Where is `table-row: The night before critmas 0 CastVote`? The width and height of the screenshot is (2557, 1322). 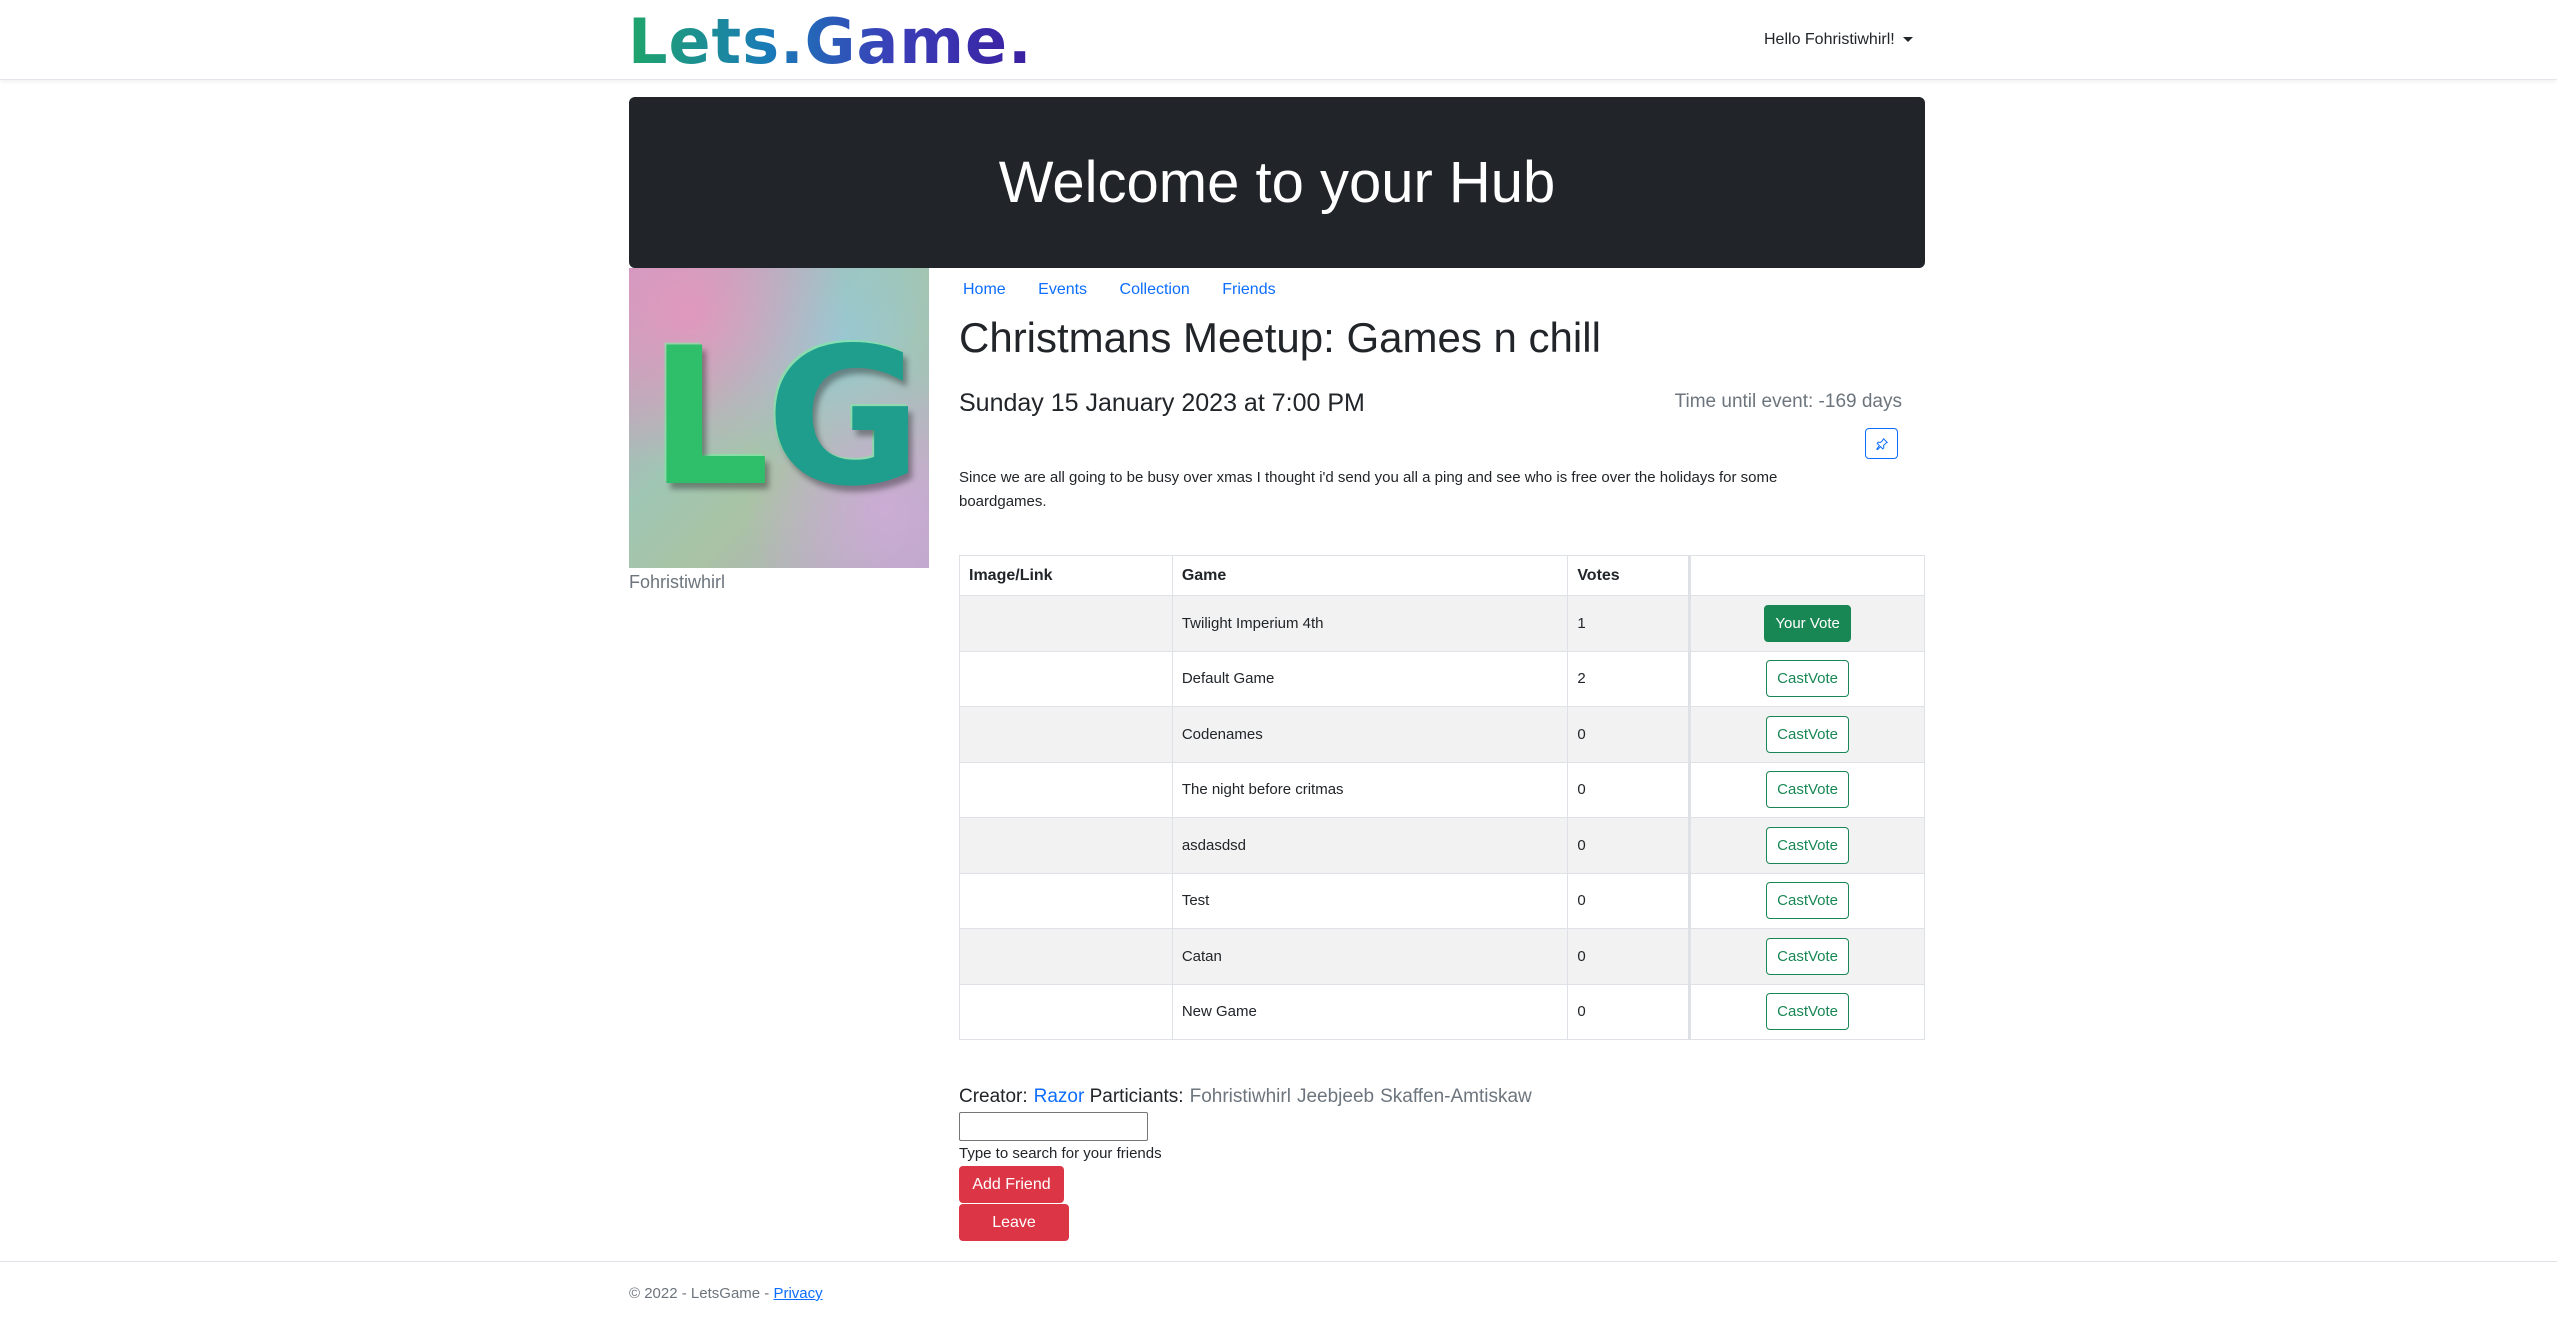
table-row: The night before critmas 0 CastVote is located at coordinates (1442, 789).